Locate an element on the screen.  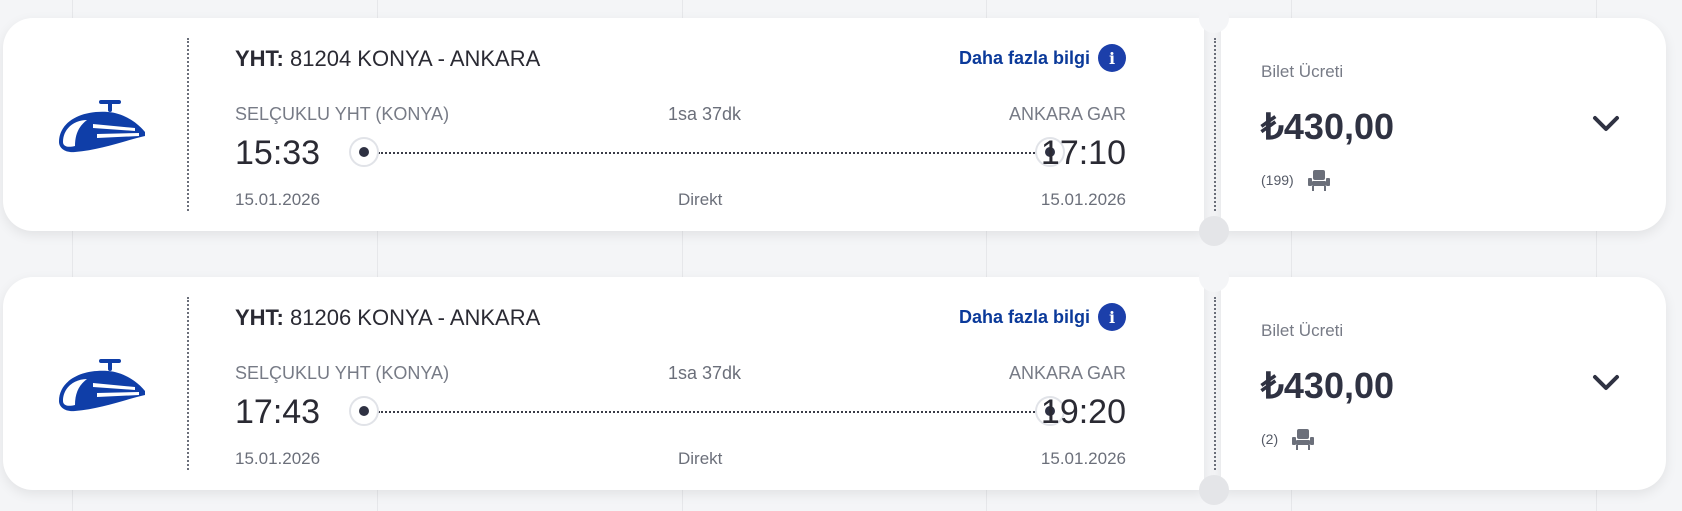
fare-panel: Bilet Ücreti ₺430,00 (2) is located at coordinates (1443, 383).